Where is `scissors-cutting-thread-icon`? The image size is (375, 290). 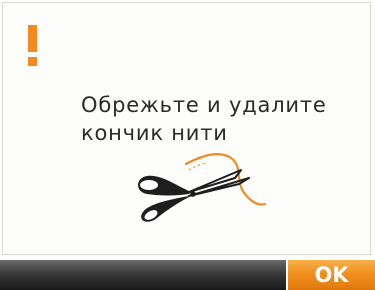 scissors-cutting-thread-icon is located at coordinates (202, 187).